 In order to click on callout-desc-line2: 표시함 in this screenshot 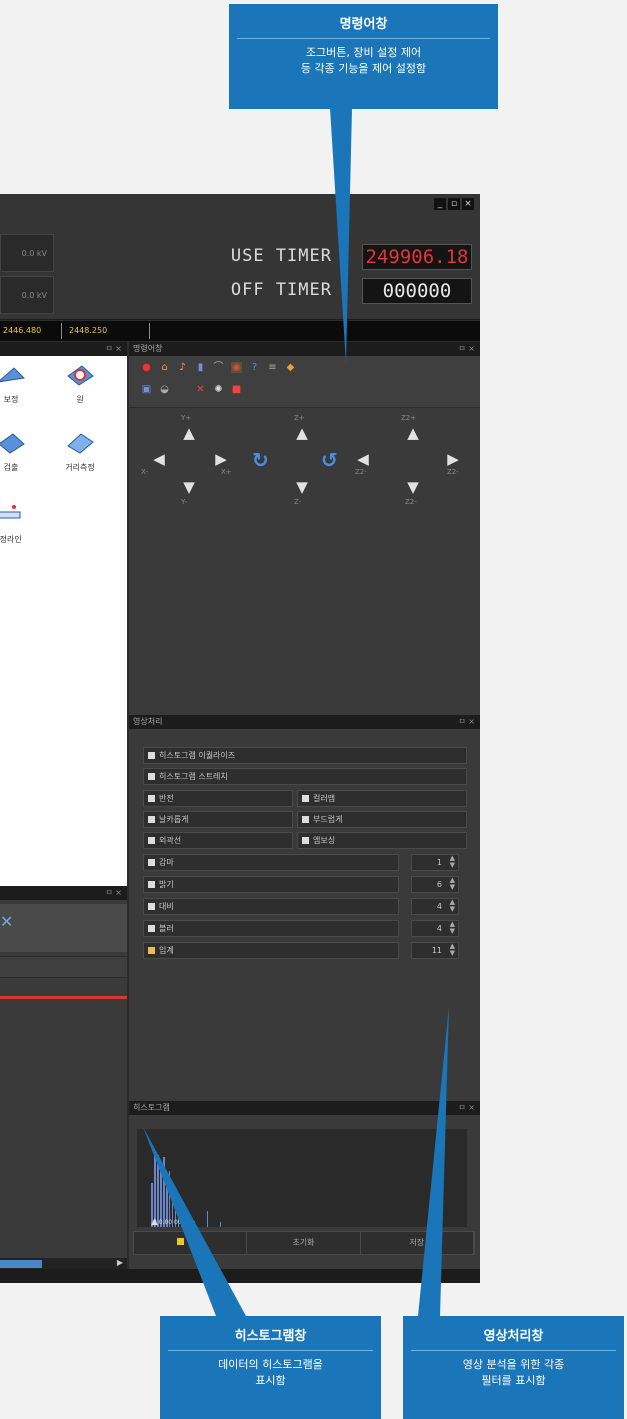, I will do `click(270, 1380)`.